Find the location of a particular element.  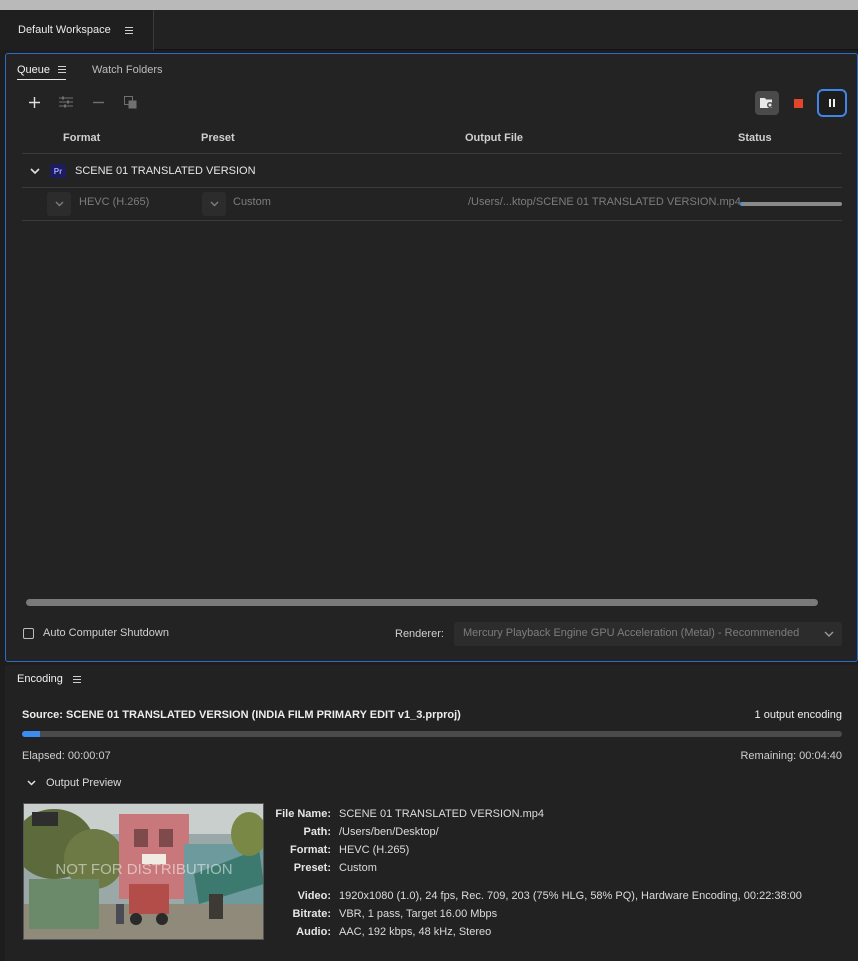

output-folder-button is located at coordinates (767, 103).